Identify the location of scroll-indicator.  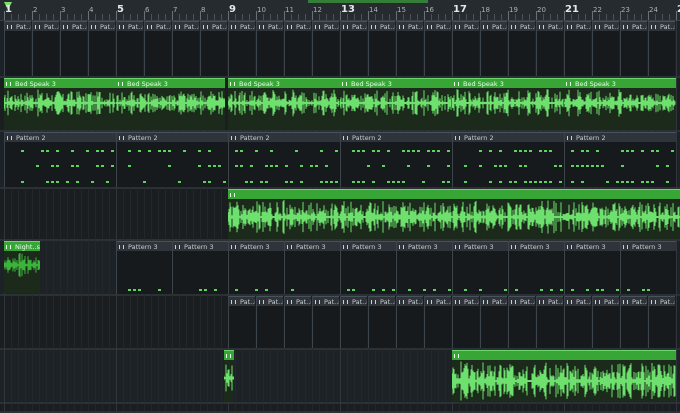
(368, 1).